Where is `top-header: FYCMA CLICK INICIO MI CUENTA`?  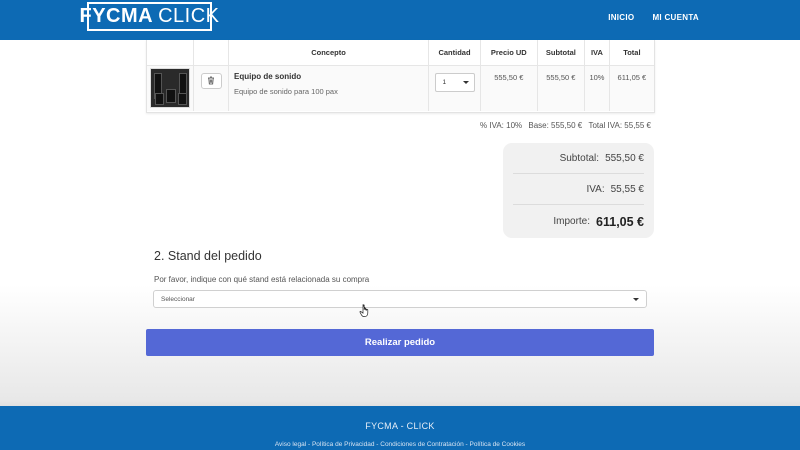
top-header: FYCMA CLICK INICIO MI CUENTA is located at coordinates (400, 20).